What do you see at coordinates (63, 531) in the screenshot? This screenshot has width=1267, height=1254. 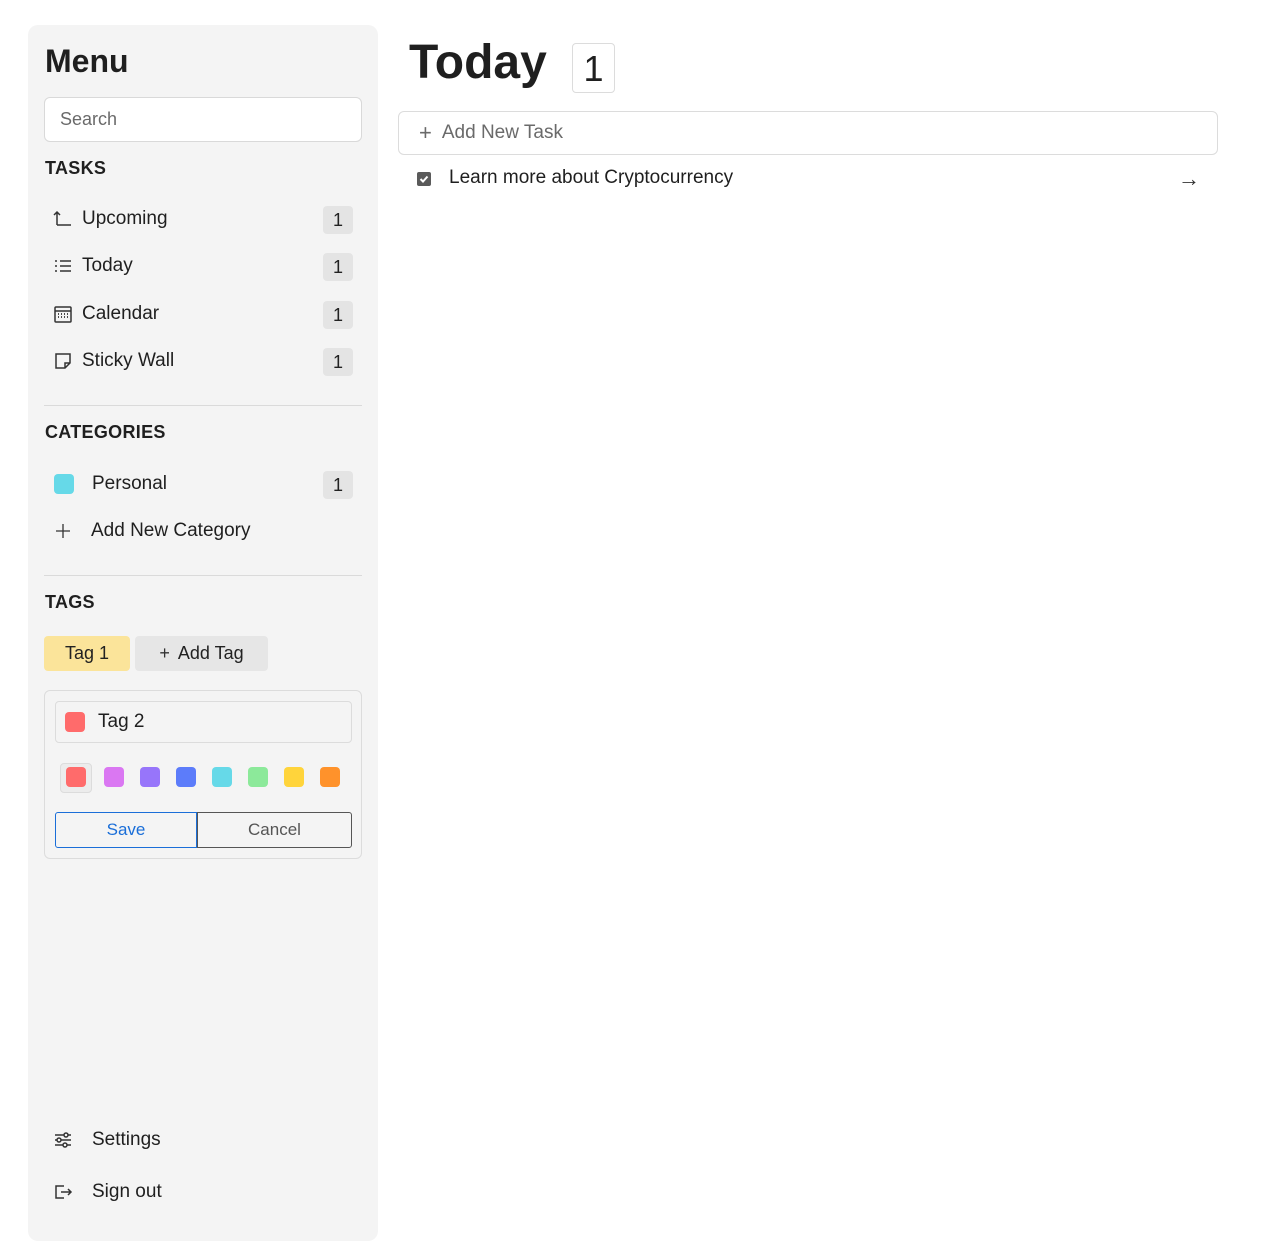 I see `plus-icon` at bounding box center [63, 531].